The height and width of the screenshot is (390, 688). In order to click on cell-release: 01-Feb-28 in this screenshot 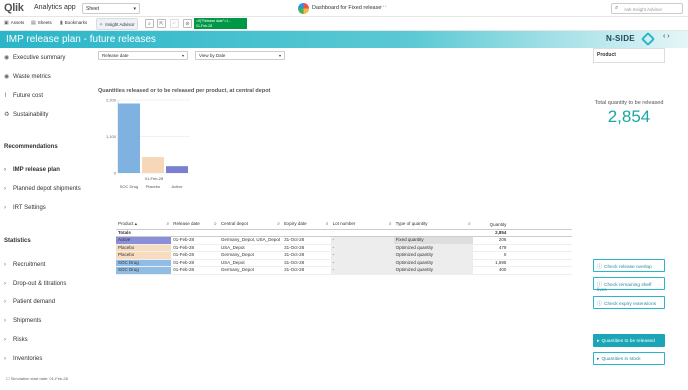, I will do `click(195, 263)`.